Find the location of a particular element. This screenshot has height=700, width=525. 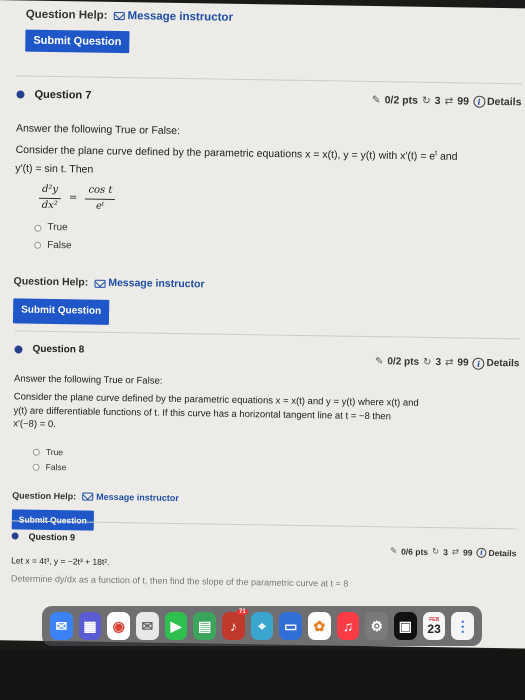

question-7-meta: ✎ 0/2 pts ↻ 3 ⇄ 99 i Details is located at coordinates (447, 101).